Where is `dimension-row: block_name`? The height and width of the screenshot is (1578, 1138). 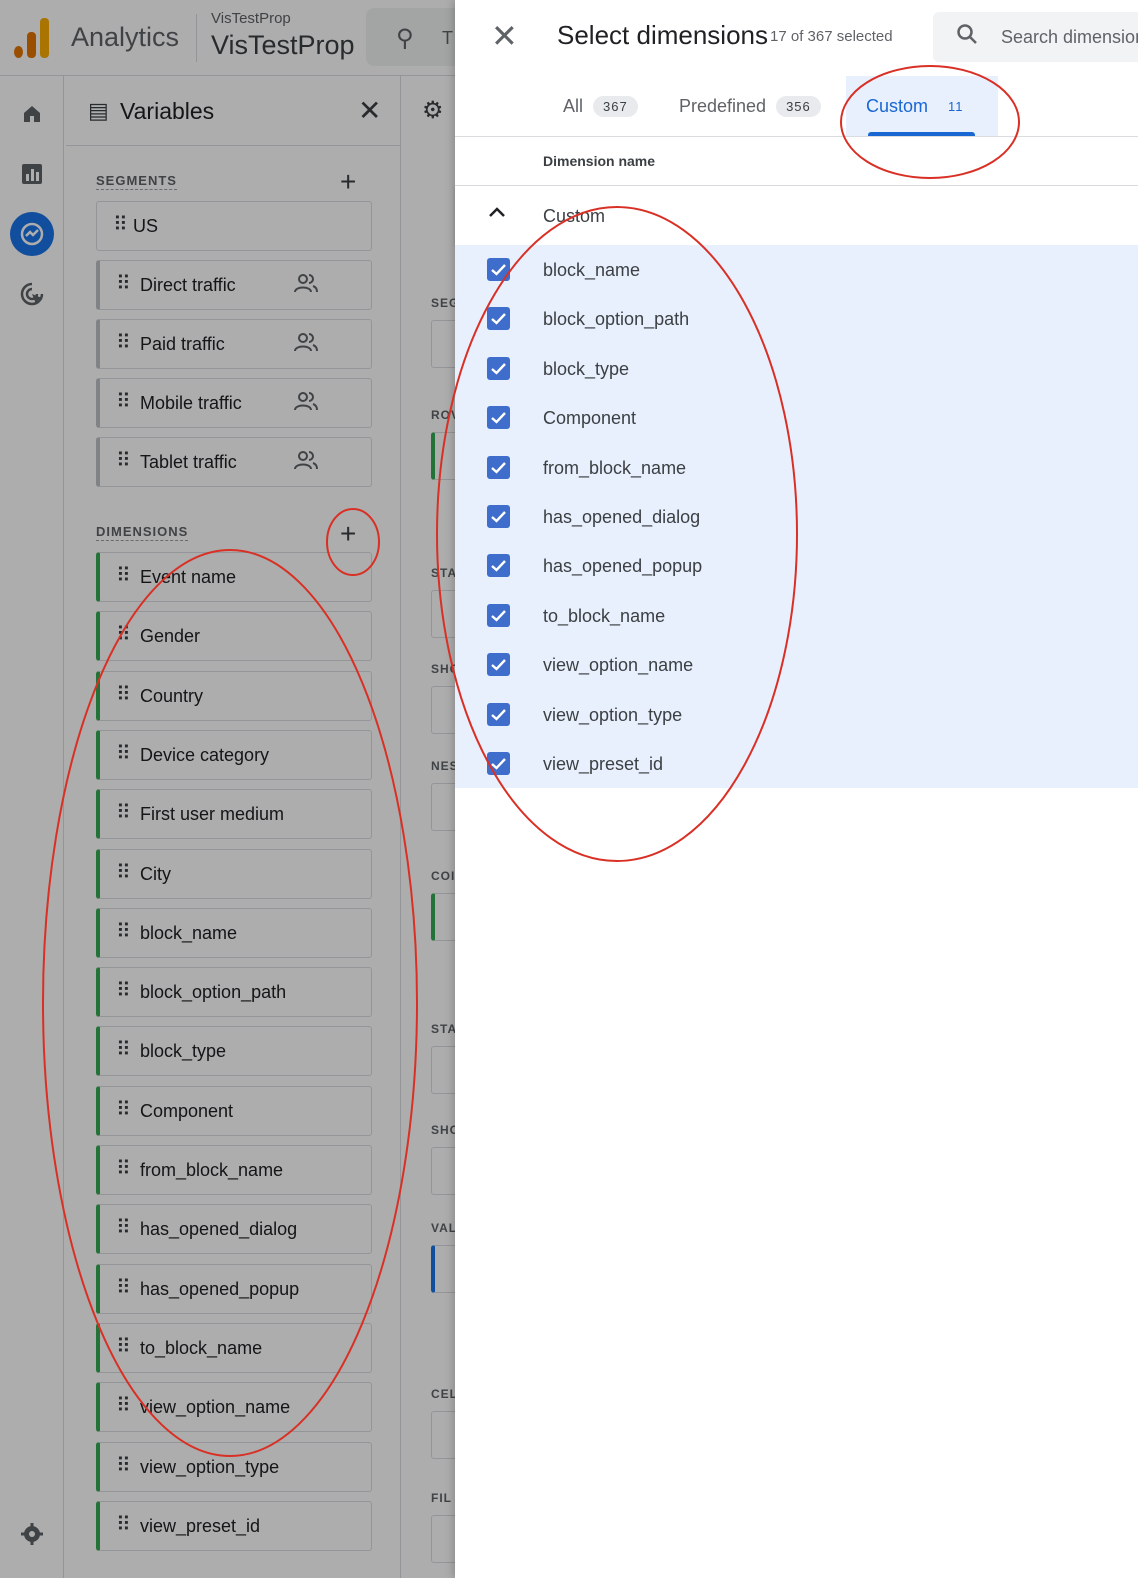
dimension-row: block_name is located at coordinates (796, 269).